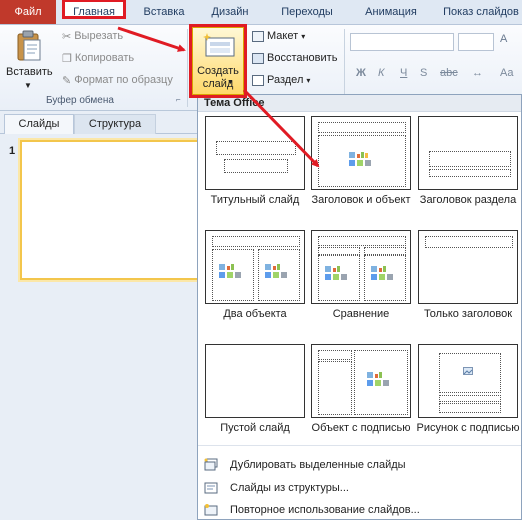 This screenshot has width=522, height=520. I want to click on layout-label: Рисунок с подписью, so click(468, 428).